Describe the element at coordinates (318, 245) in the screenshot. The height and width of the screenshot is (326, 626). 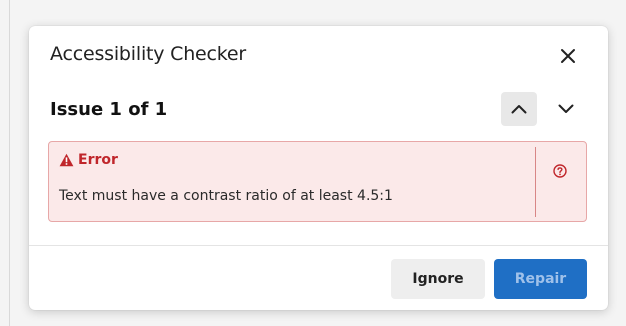
I see `footer-divider` at that location.